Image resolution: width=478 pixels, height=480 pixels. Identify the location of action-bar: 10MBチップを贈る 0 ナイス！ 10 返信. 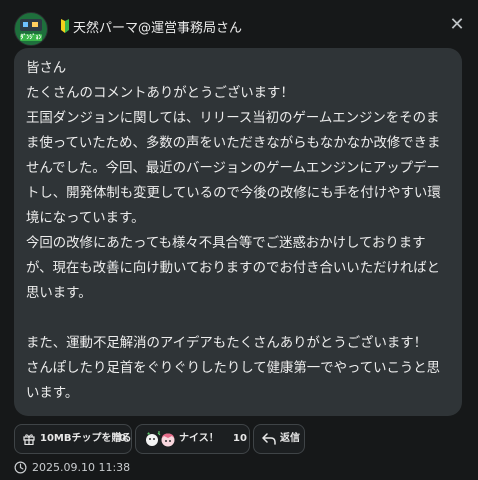
(244, 439).